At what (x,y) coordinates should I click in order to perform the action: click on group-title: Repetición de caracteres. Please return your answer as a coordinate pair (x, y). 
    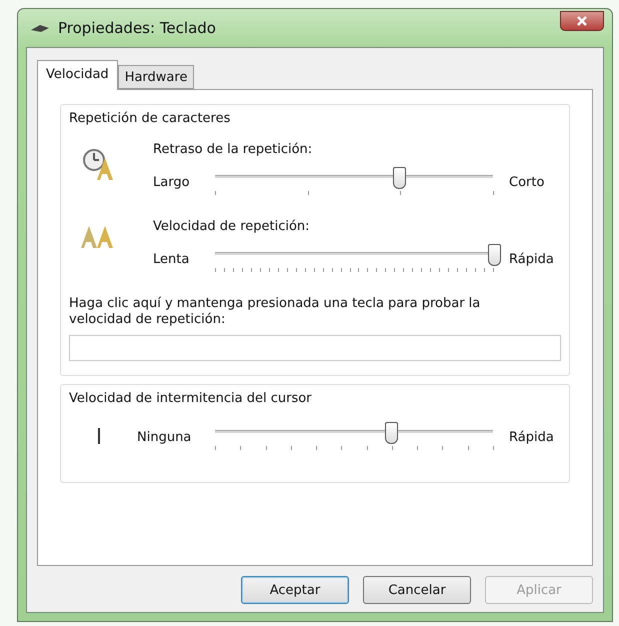
    Looking at the image, I should click on (150, 118).